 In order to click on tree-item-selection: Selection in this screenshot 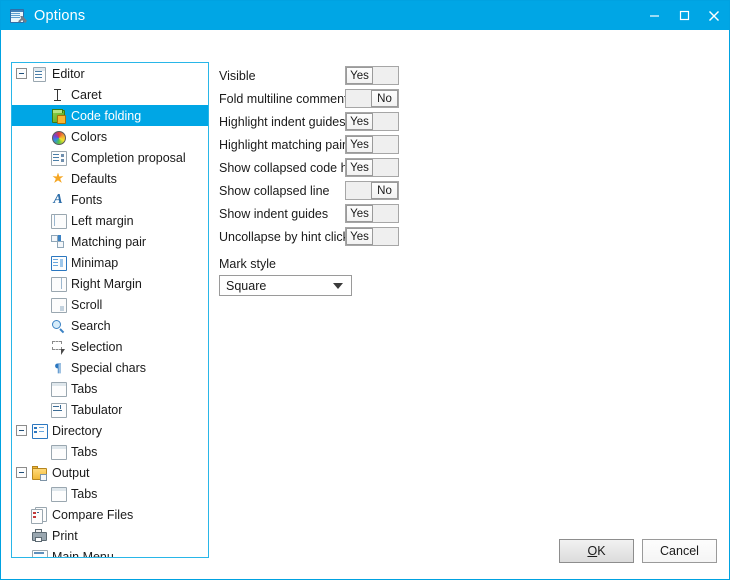, I will do `click(110, 346)`.